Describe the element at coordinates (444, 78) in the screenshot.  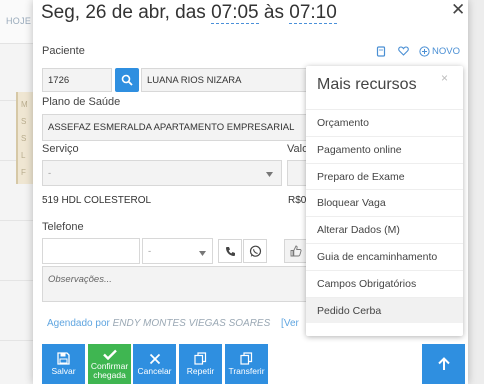
I see `popup-close-button: ×` at that location.